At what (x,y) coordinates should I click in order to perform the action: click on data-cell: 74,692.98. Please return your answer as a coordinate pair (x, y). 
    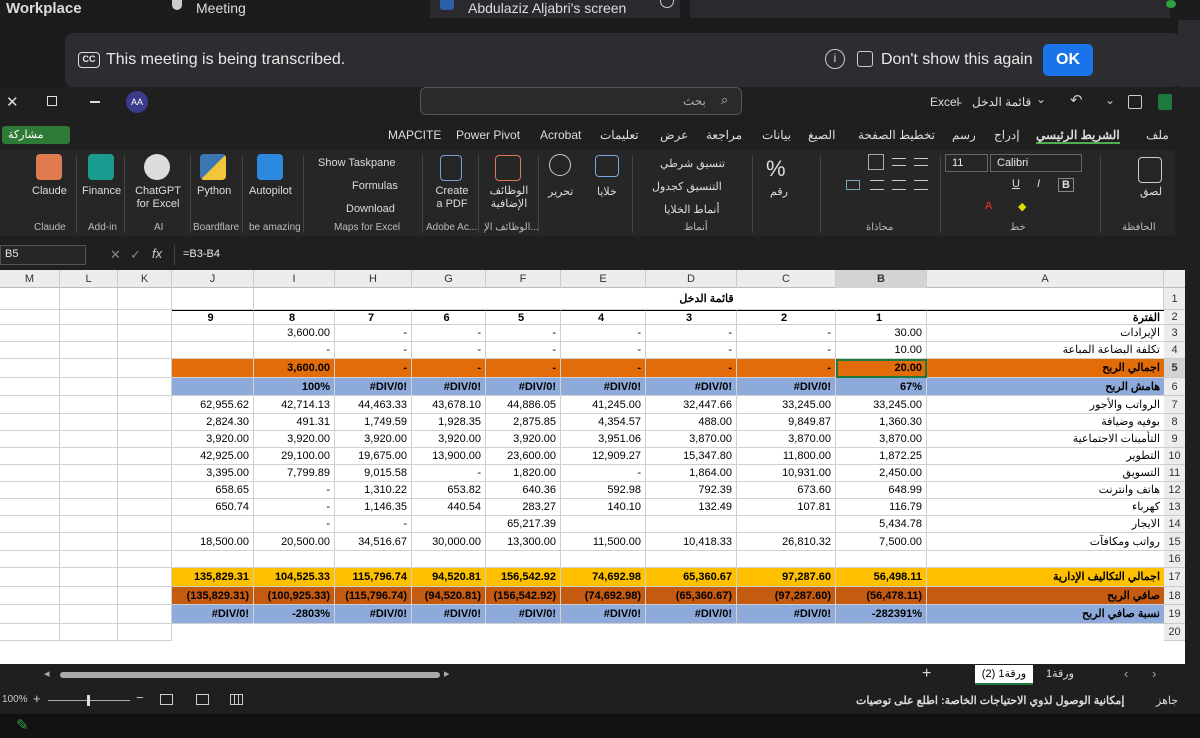
    Looking at the image, I should click on (603, 577).